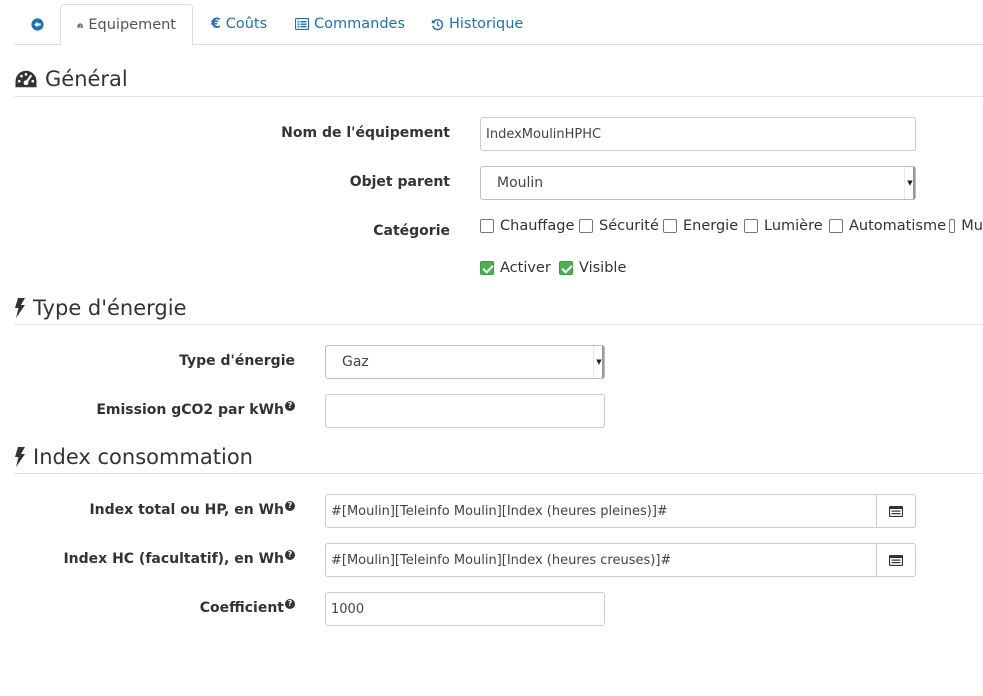  What do you see at coordinates (525, 268) in the screenshot?
I see `activer-label: Activer` at bounding box center [525, 268].